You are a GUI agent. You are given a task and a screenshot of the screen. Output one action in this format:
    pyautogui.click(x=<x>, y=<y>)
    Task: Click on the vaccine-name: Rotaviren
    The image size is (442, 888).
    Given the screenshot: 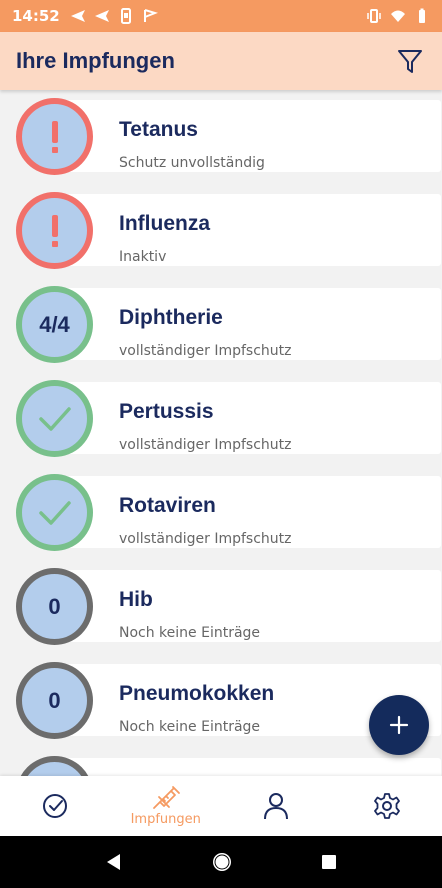 What is the action you would take?
    pyautogui.click(x=167, y=505)
    